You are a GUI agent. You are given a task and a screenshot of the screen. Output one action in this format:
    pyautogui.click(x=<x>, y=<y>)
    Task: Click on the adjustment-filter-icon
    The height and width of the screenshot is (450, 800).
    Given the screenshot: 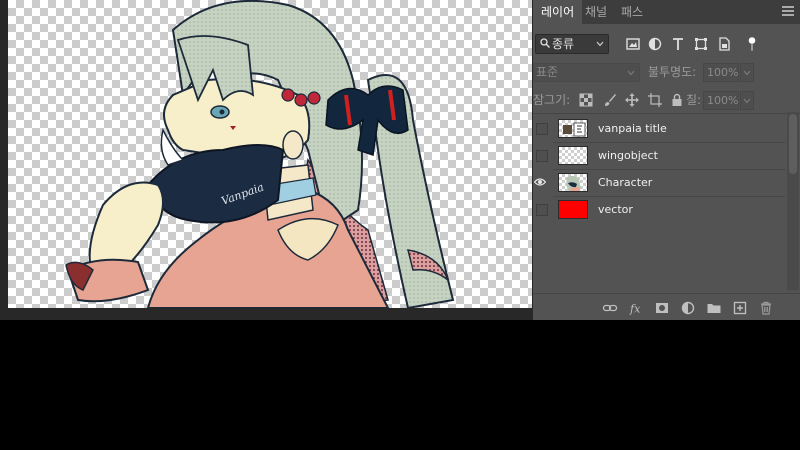 What is the action you would take?
    pyautogui.click(x=655, y=44)
    